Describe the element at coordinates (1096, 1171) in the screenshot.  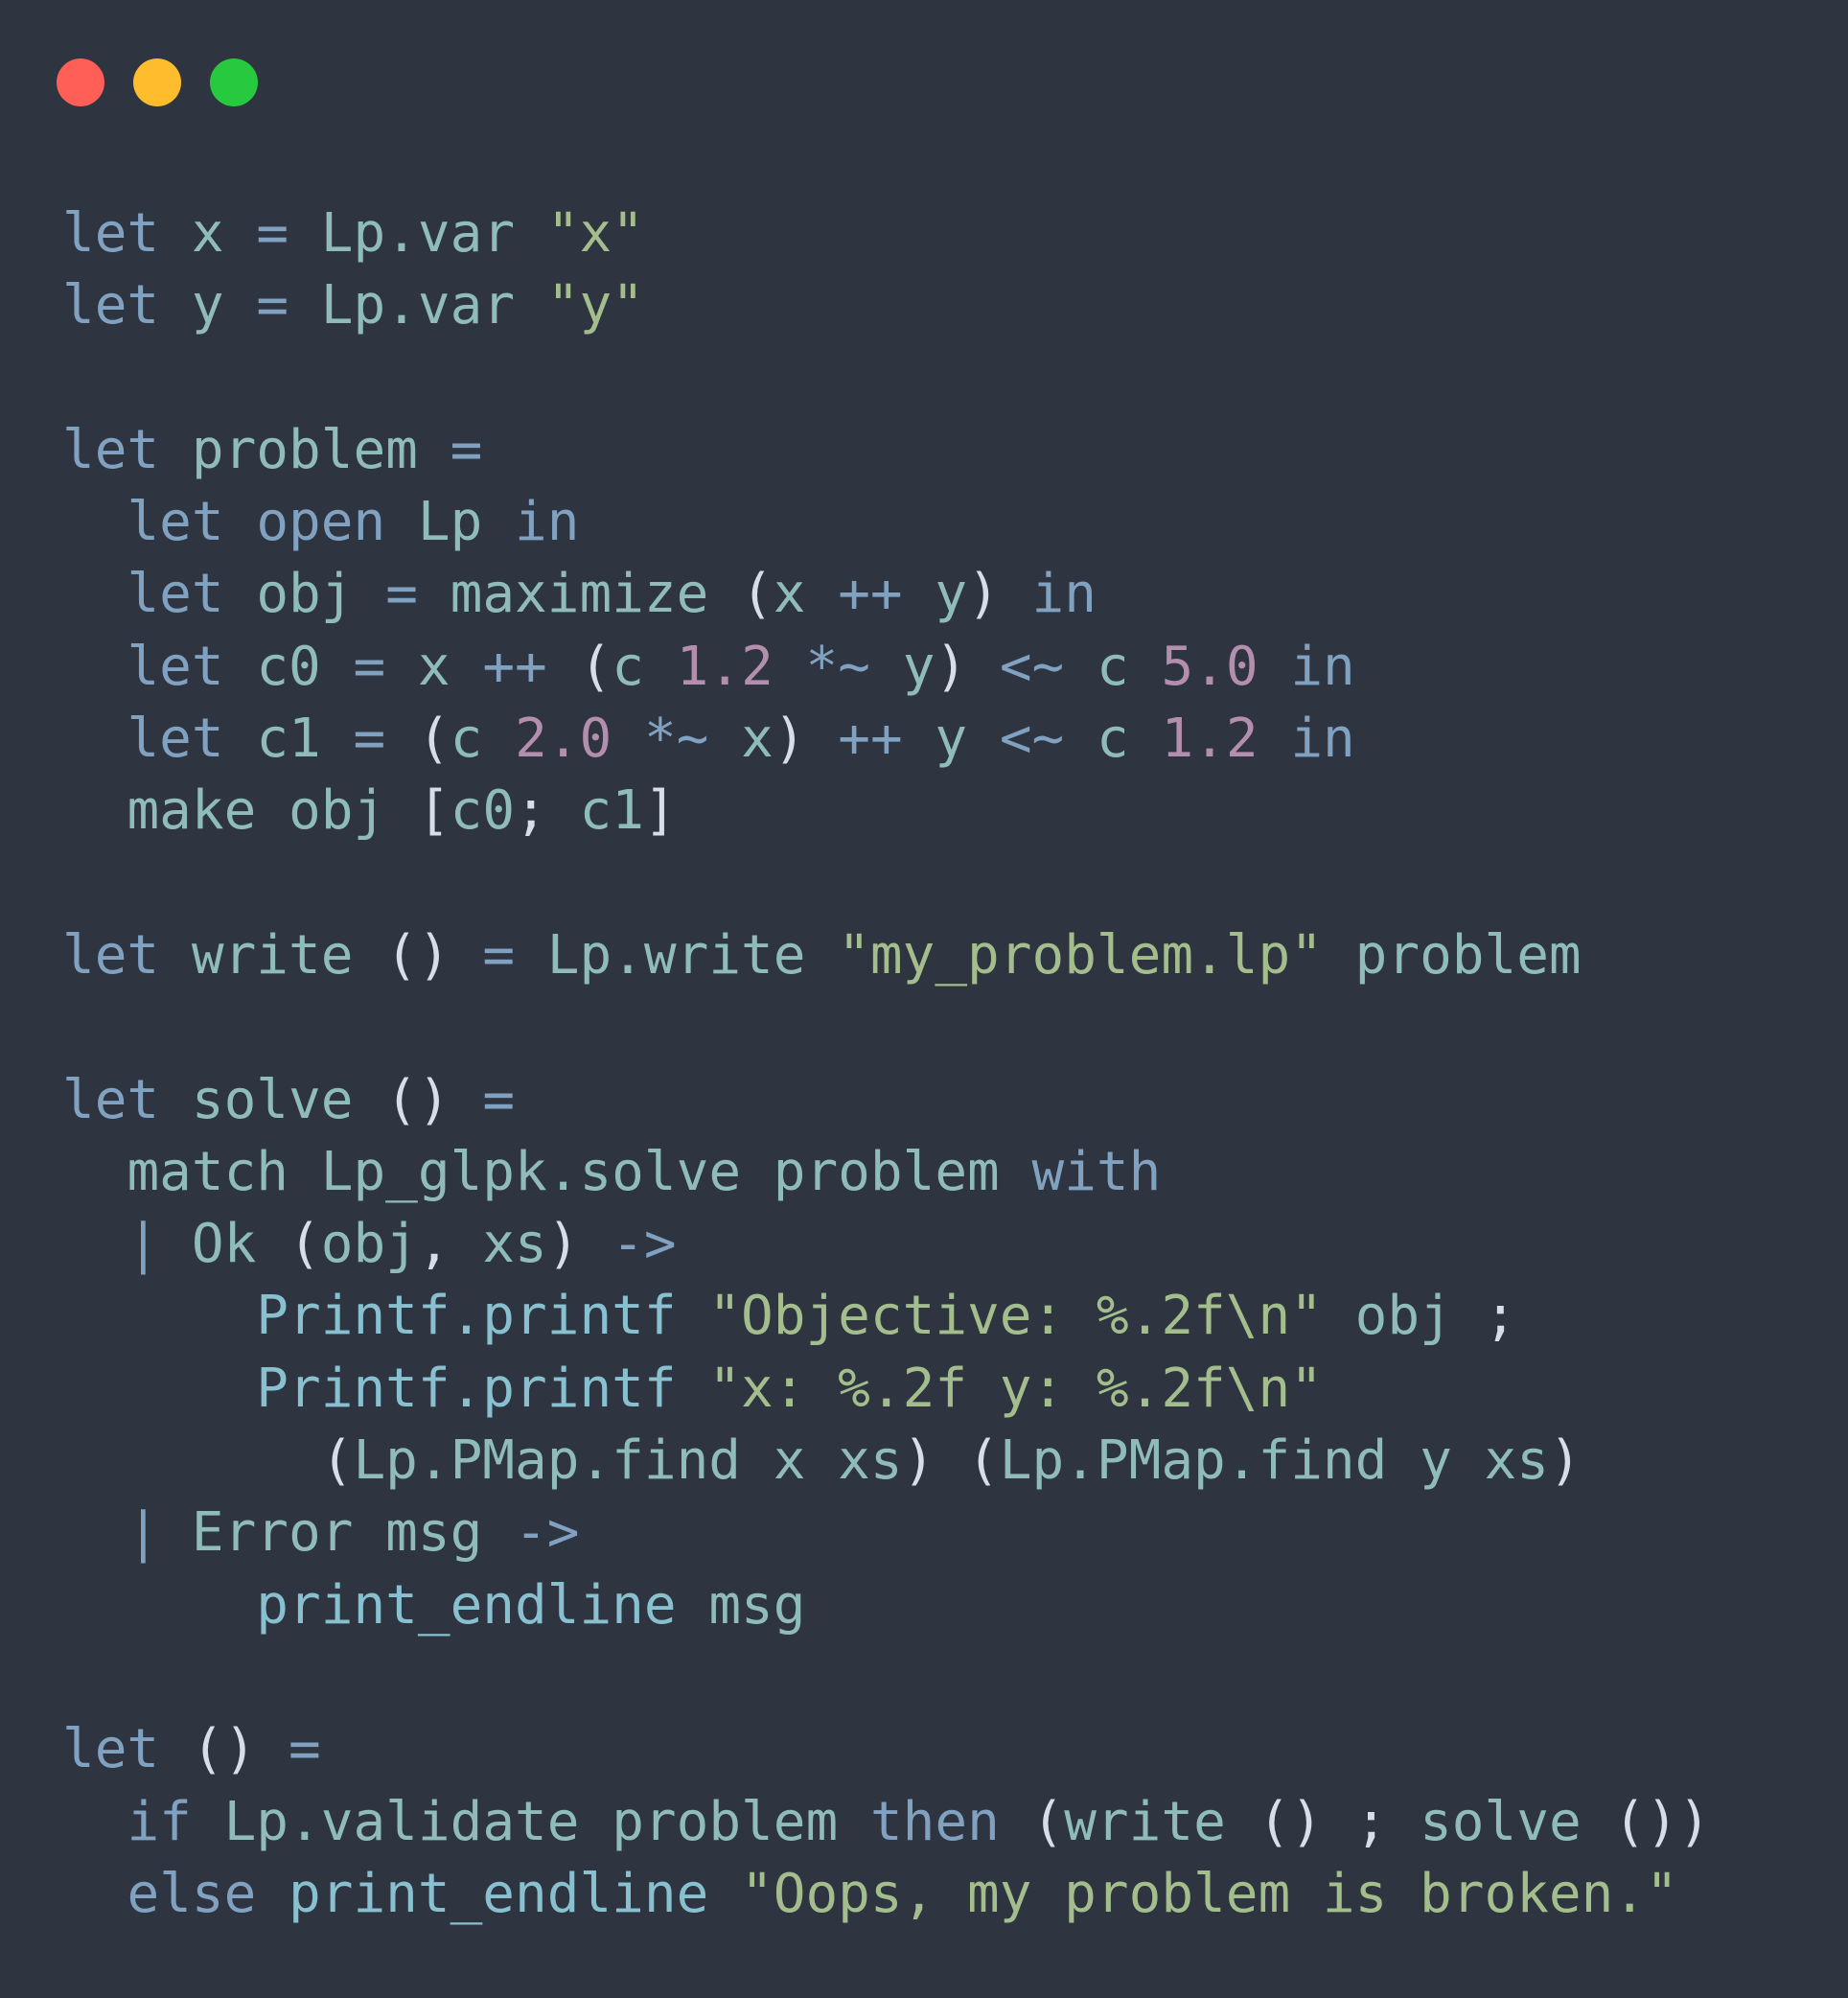
I see `code-token: with` at that location.